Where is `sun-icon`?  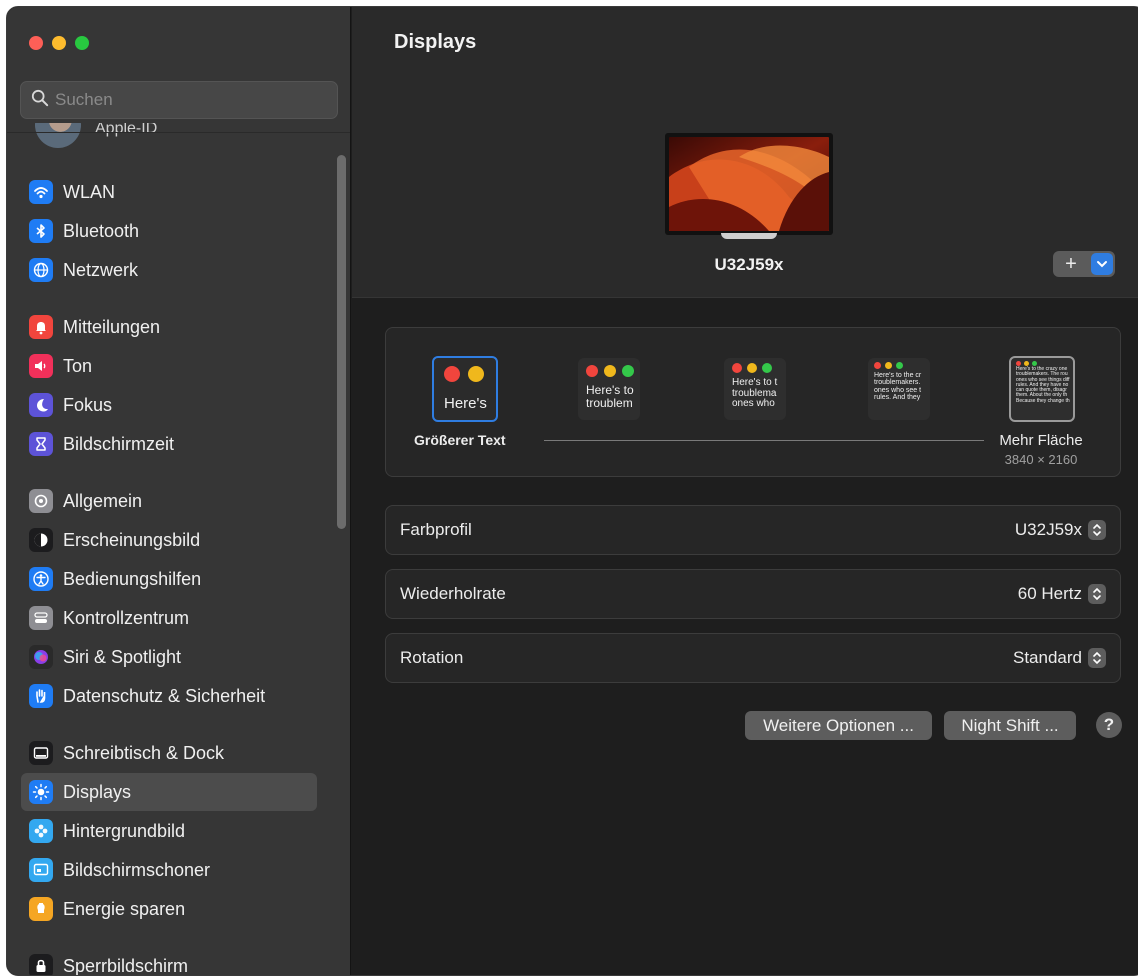
sun-icon is located at coordinates (41, 792).